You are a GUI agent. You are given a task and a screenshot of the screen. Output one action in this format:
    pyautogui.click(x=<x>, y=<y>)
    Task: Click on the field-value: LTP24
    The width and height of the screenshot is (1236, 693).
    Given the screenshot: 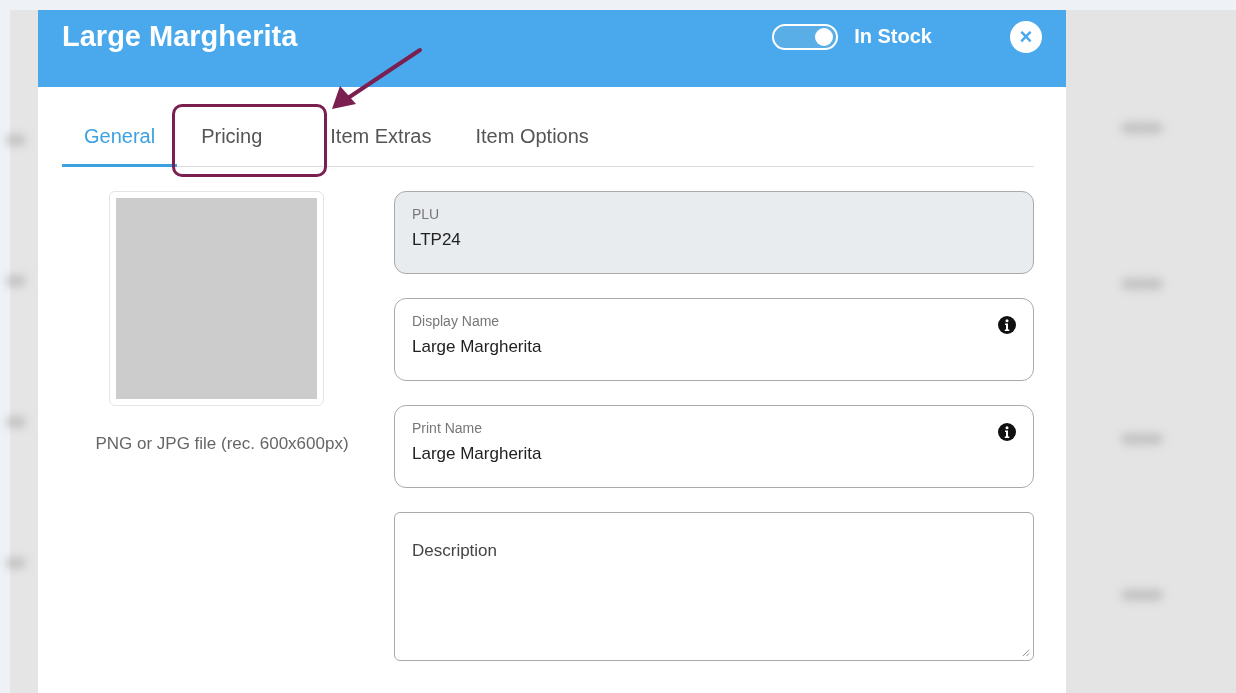 What is the action you would take?
    pyautogui.click(x=436, y=240)
    